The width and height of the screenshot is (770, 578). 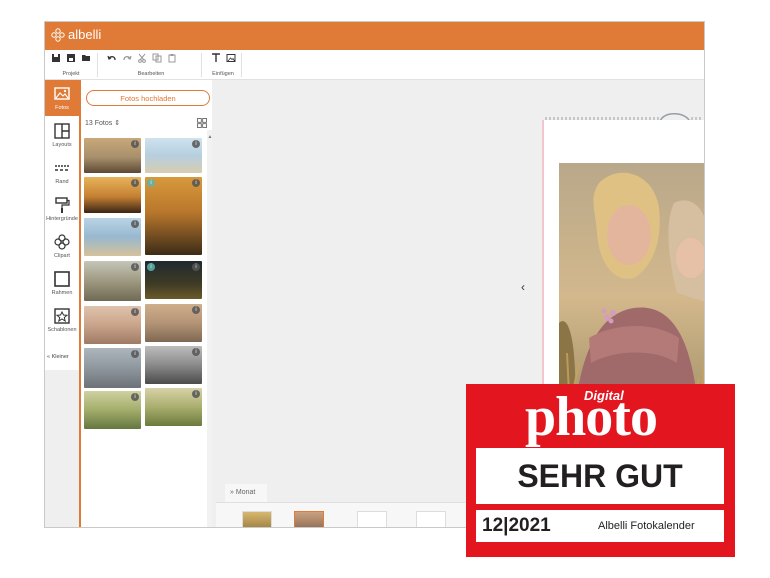 What do you see at coordinates (157, 58) in the screenshot?
I see `copy-icon` at bounding box center [157, 58].